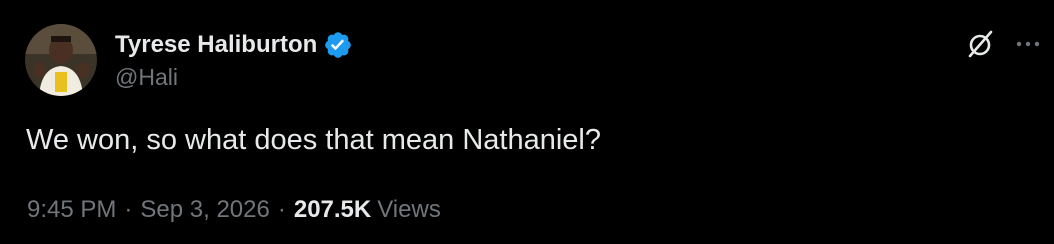  Describe the element at coordinates (1002, 44) in the screenshot. I see `tweet-top-actions` at that location.